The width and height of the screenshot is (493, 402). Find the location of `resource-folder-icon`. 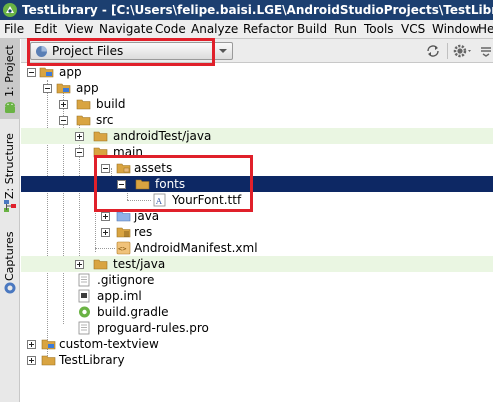

resource-folder-icon is located at coordinates (123, 232).